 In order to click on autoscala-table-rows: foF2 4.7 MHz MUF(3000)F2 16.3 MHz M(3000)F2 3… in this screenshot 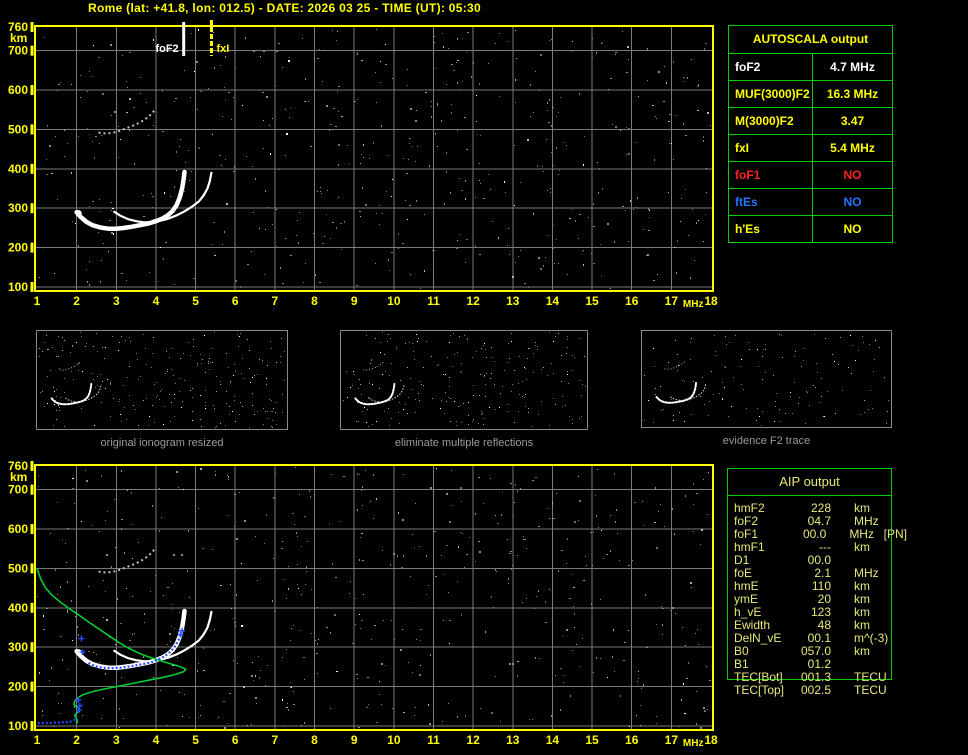, I will do `click(810, 148)`.